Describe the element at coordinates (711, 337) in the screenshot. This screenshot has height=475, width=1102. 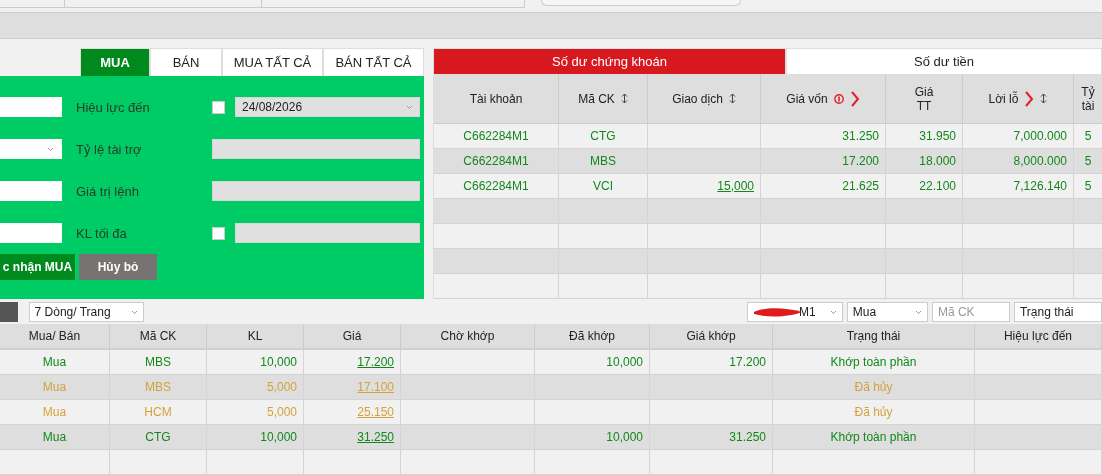
I see `column-header: Giá khớp` at that location.